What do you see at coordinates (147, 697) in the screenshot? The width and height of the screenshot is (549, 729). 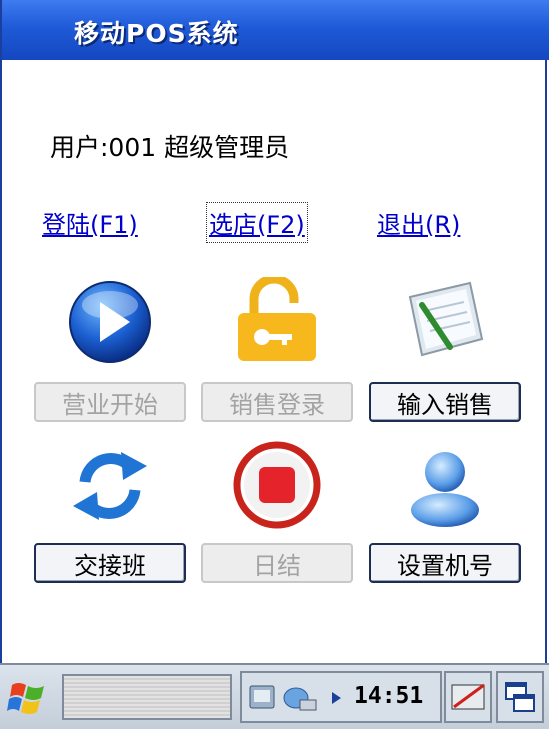 I see `taskbar-input-panel` at bounding box center [147, 697].